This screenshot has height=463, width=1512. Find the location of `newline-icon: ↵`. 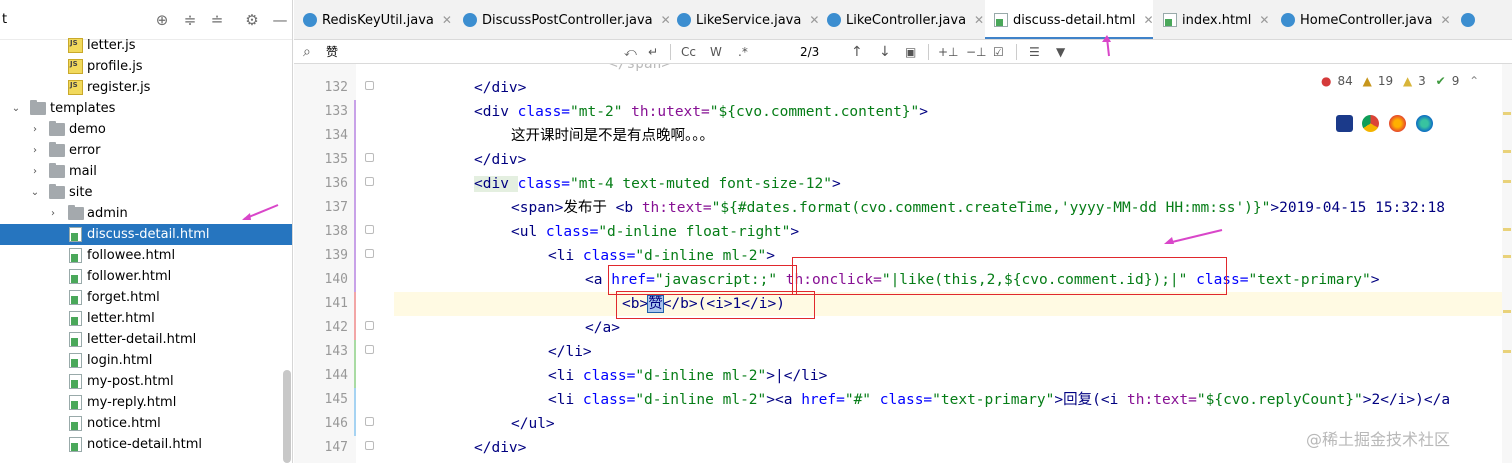

newline-icon: ↵ is located at coordinates (653, 52).